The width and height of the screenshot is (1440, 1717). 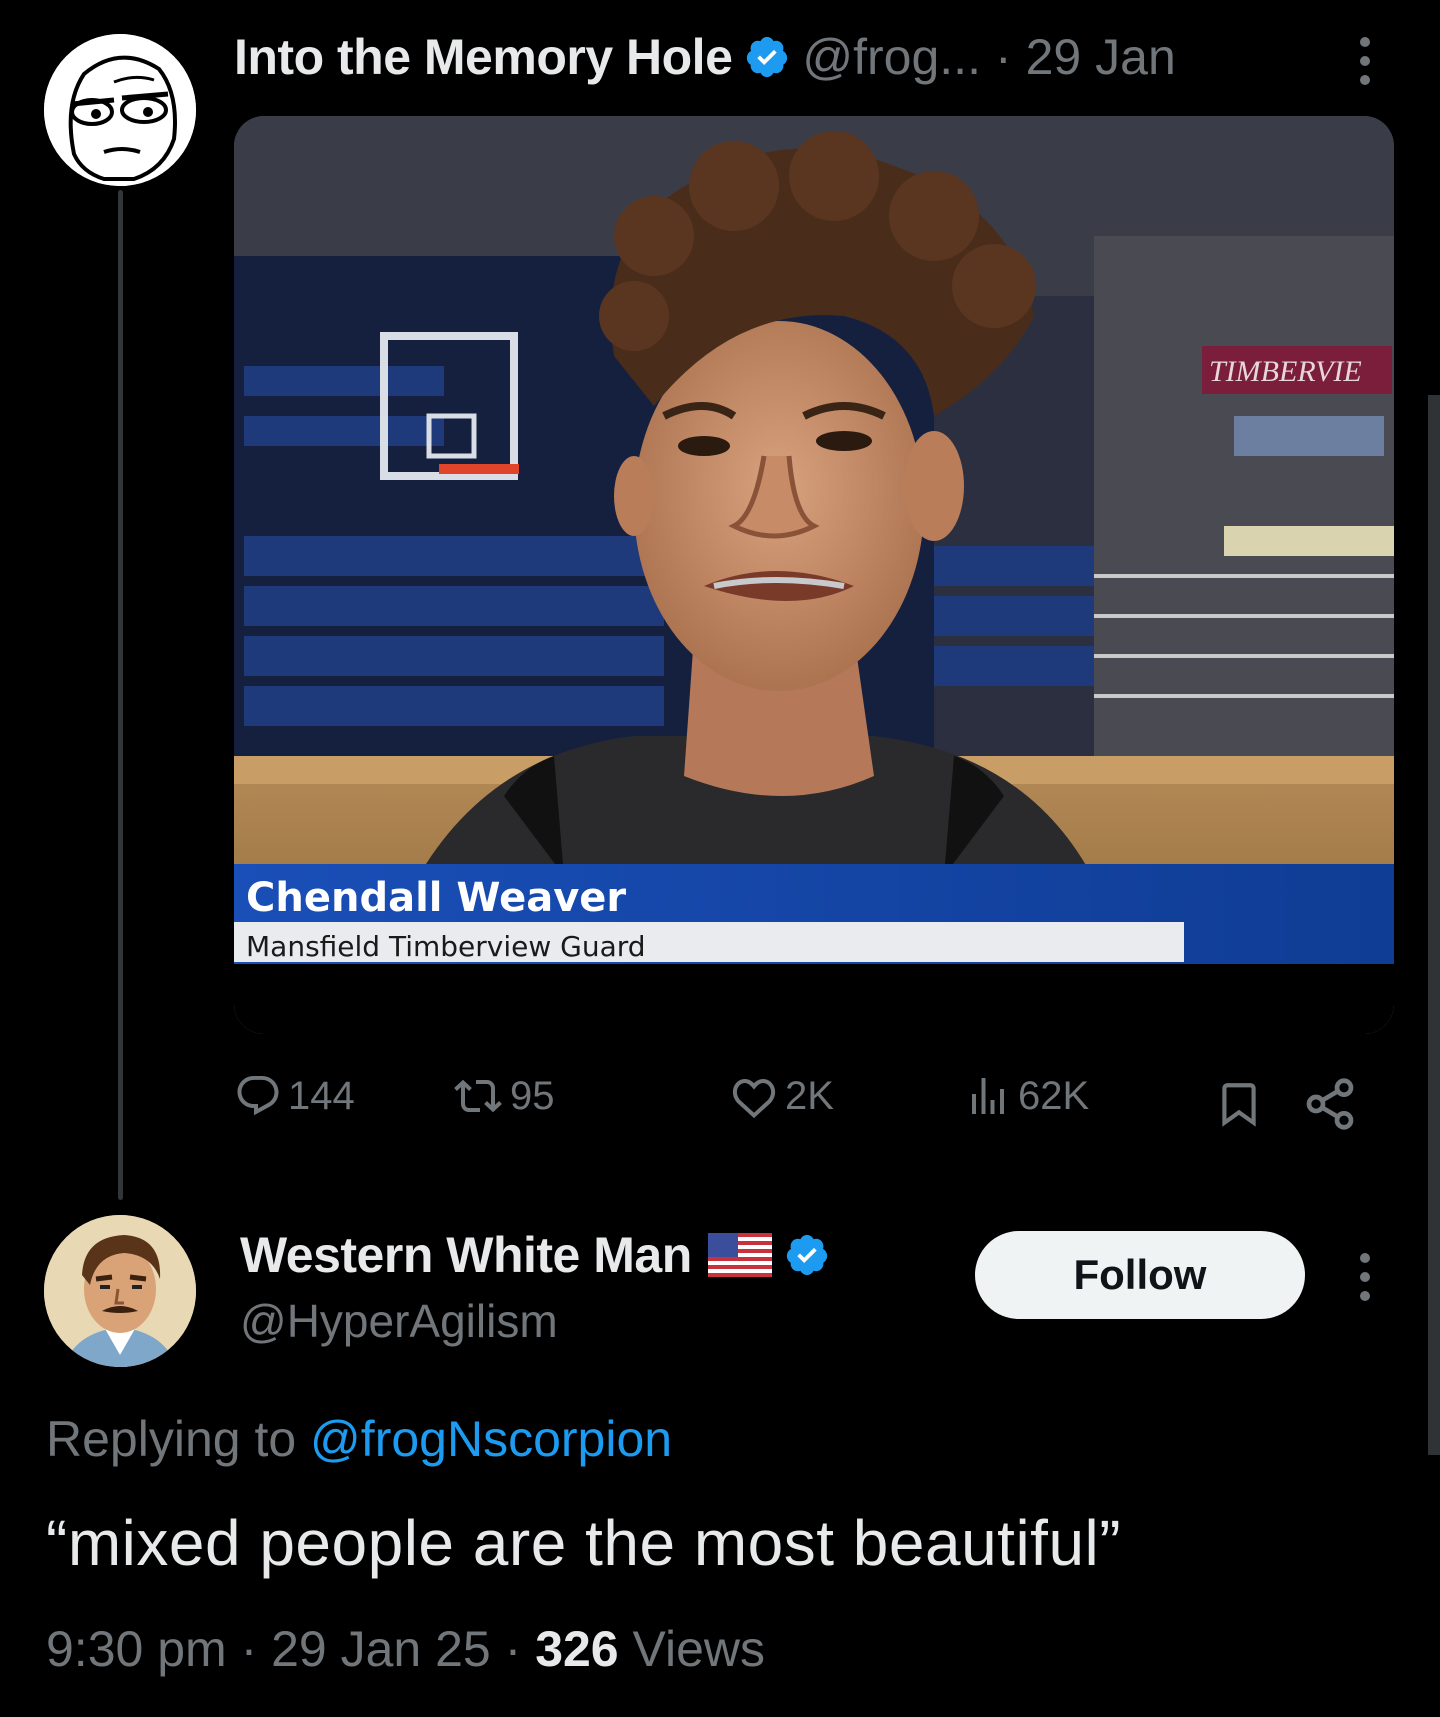 I want to click on replying-to-link: @frogNscorpion, so click(x=491, y=1439).